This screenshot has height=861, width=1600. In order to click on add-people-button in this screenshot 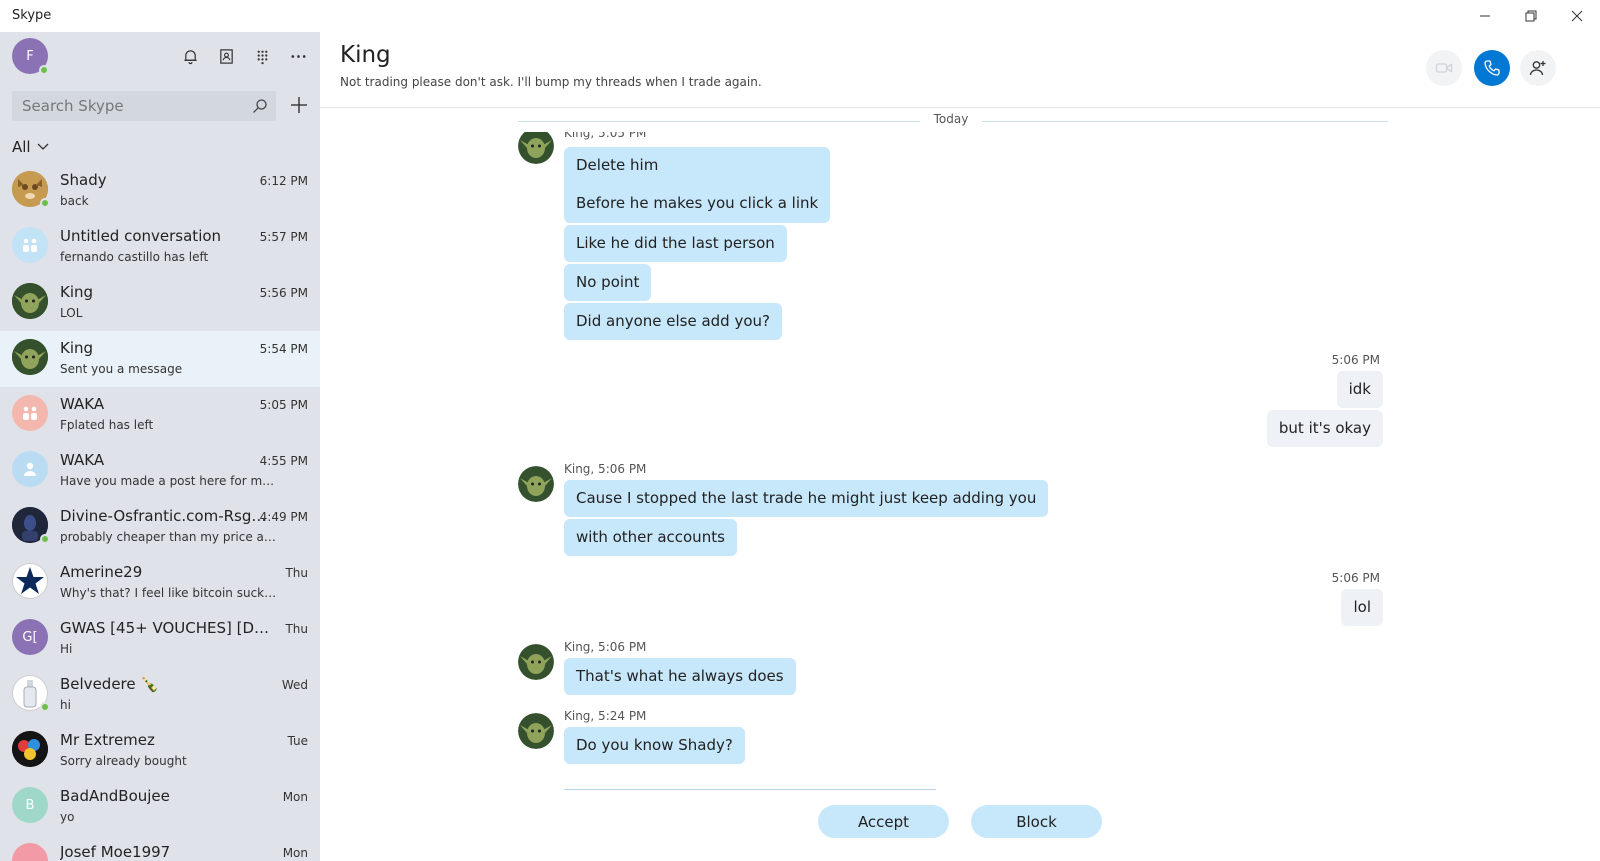, I will do `click(1538, 68)`.